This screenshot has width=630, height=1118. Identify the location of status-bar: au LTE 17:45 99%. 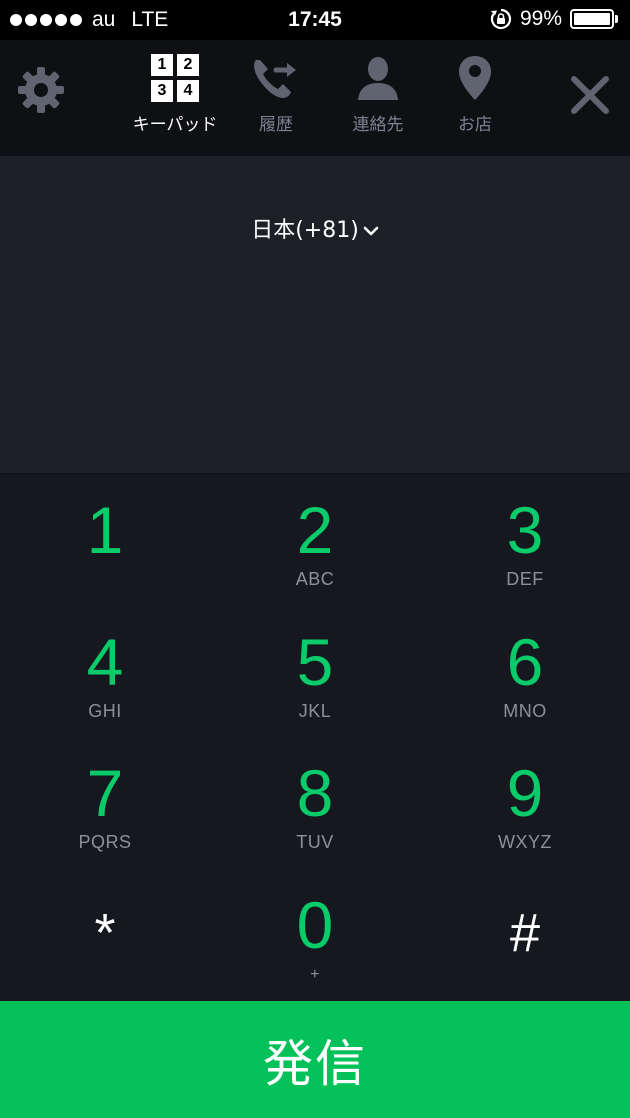
(315, 20).